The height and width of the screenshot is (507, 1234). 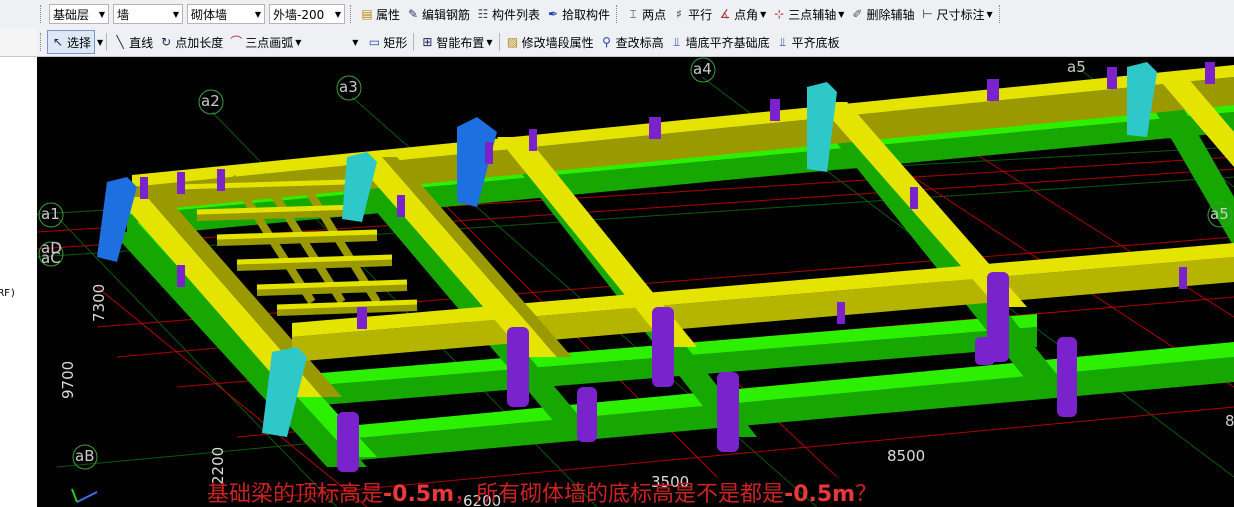 I want to click on axis-label-aC: aC, so click(x=51, y=258).